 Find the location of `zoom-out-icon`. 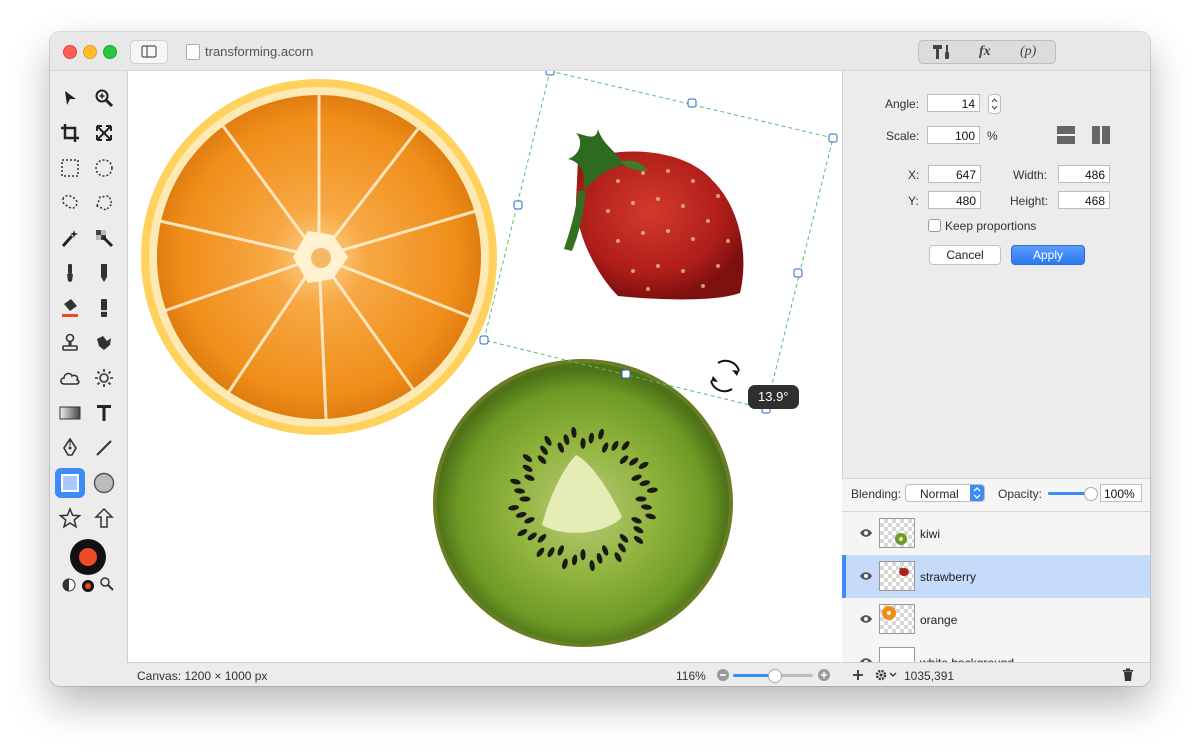

zoom-out-icon is located at coordinates (723, 675).